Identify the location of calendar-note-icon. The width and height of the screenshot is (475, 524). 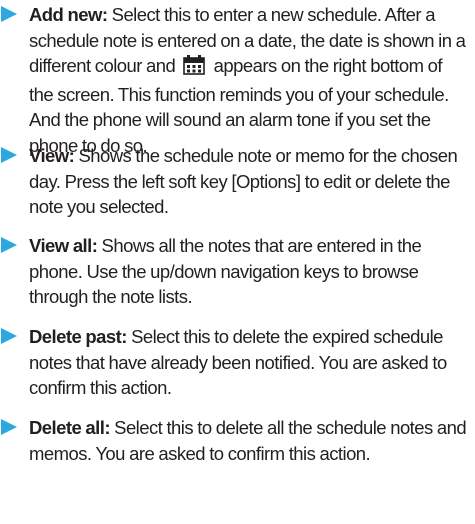
(194, 68).